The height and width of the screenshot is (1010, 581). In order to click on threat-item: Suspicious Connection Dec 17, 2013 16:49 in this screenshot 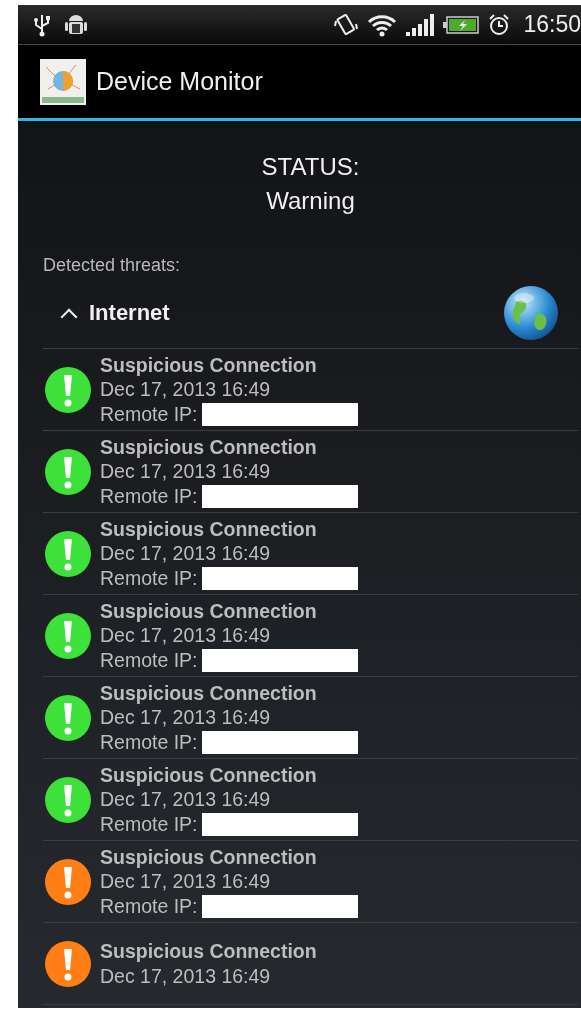, I will do `click(310, 964)`.